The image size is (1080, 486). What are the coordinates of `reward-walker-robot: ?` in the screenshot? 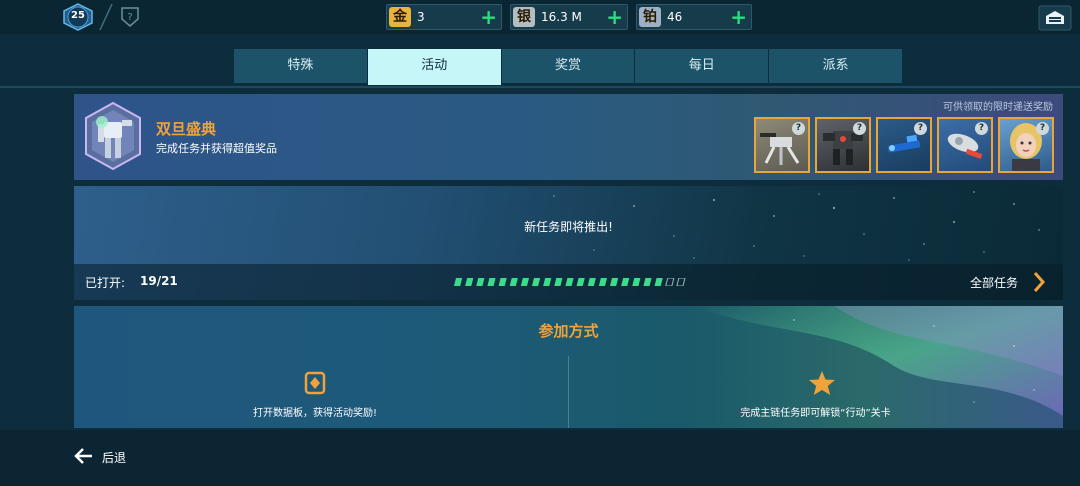 It's located at (782, 145).